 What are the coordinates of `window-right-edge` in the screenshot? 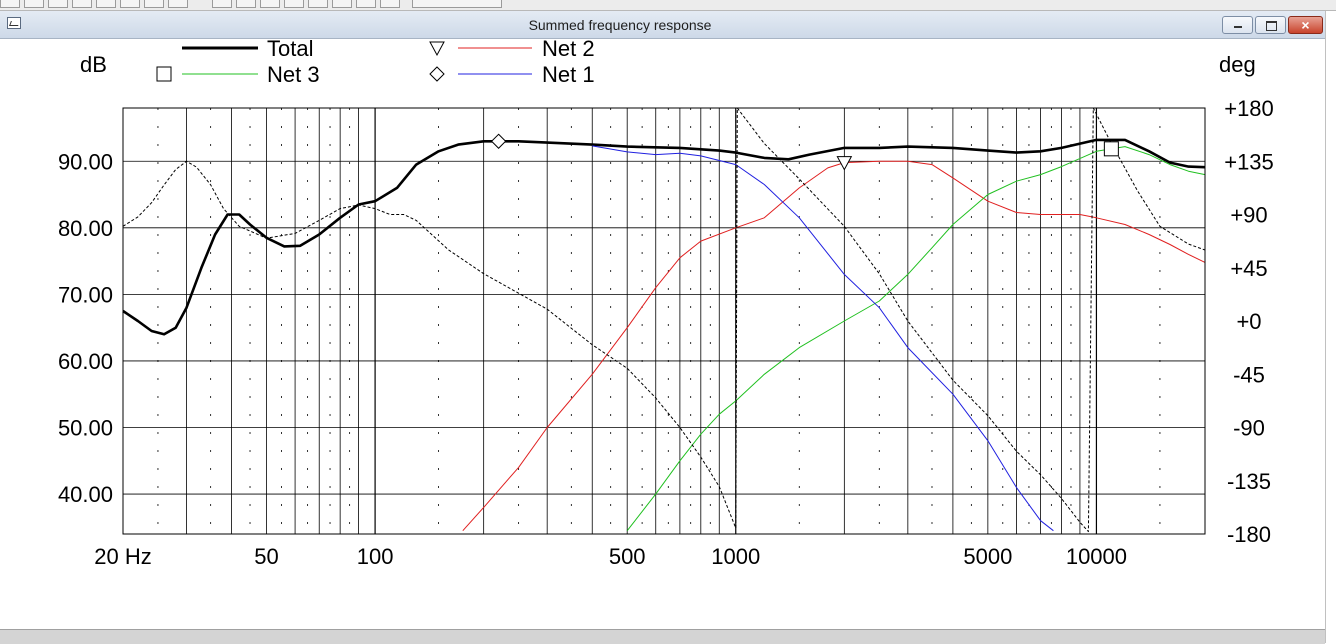 It's located at (1330, 327).